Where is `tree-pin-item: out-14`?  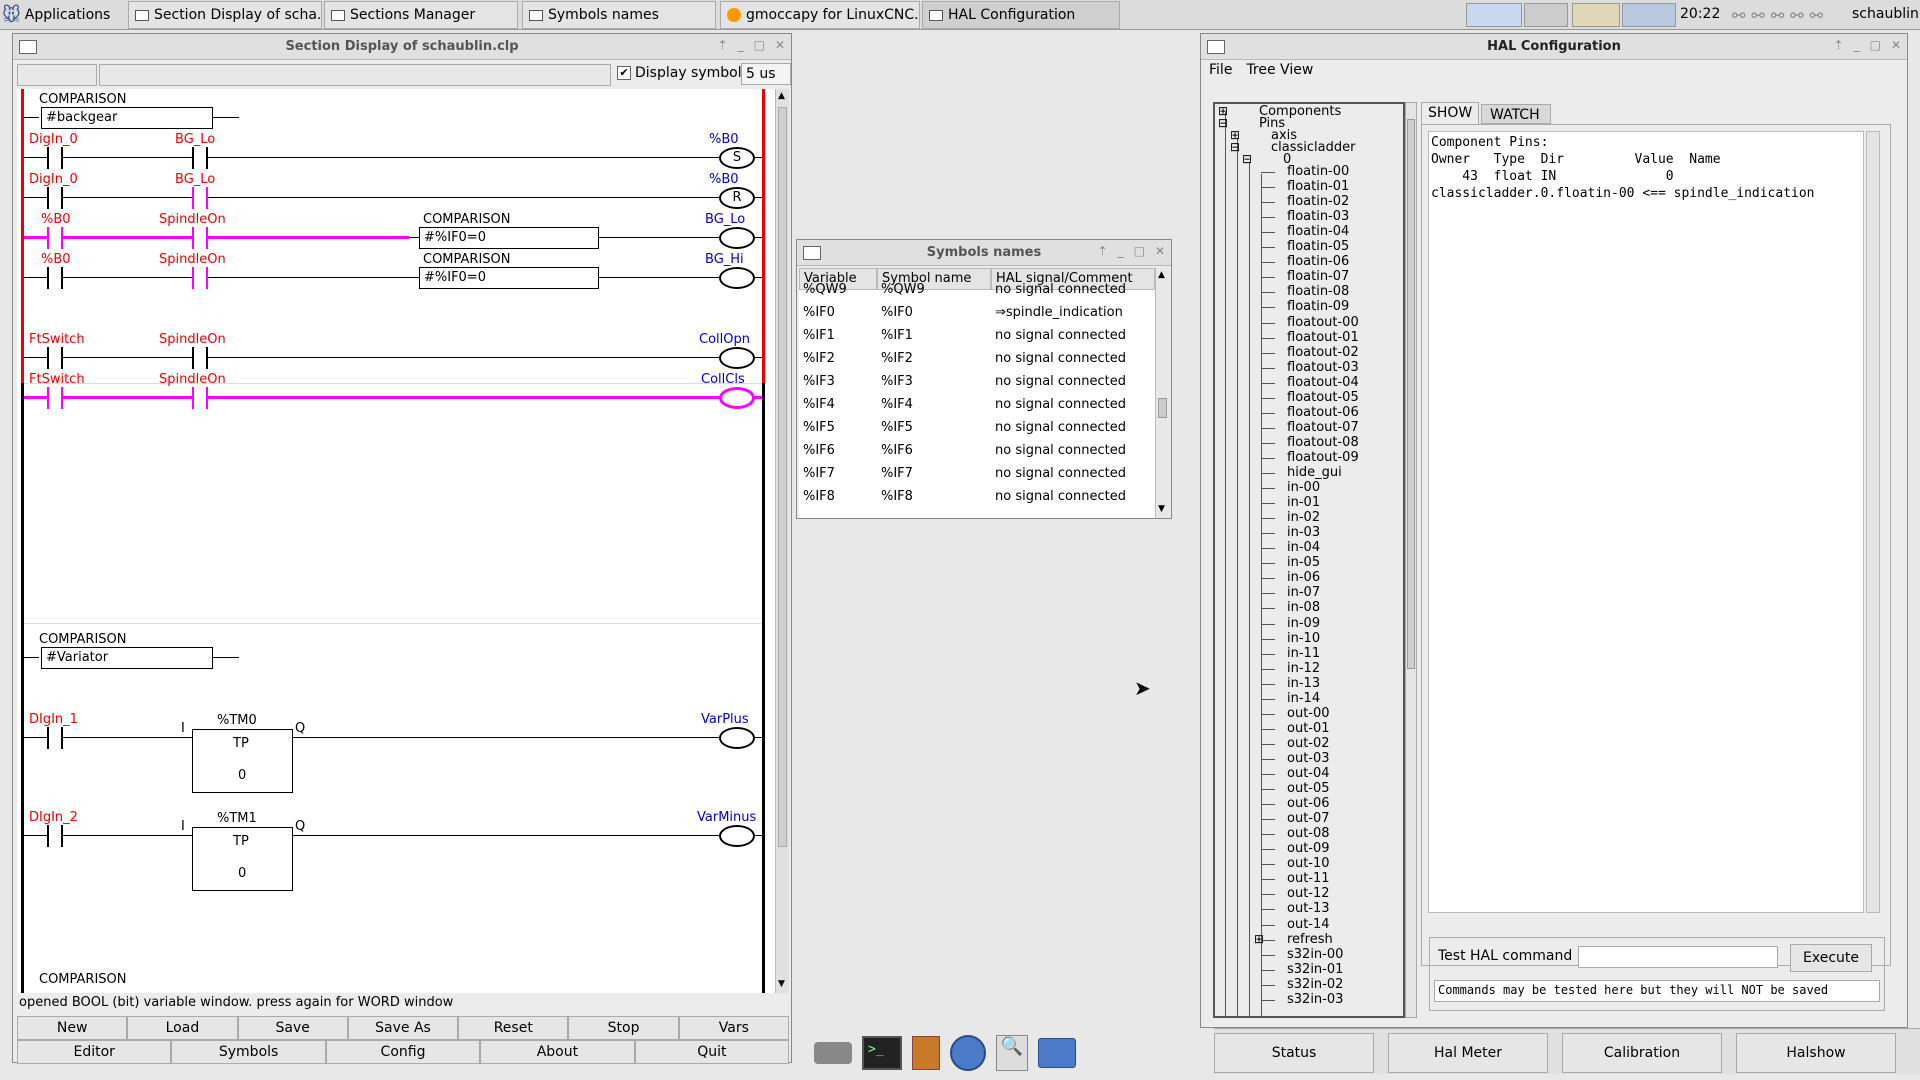
tree-pin-item: out-14 is located at coordinates (1308, 924).